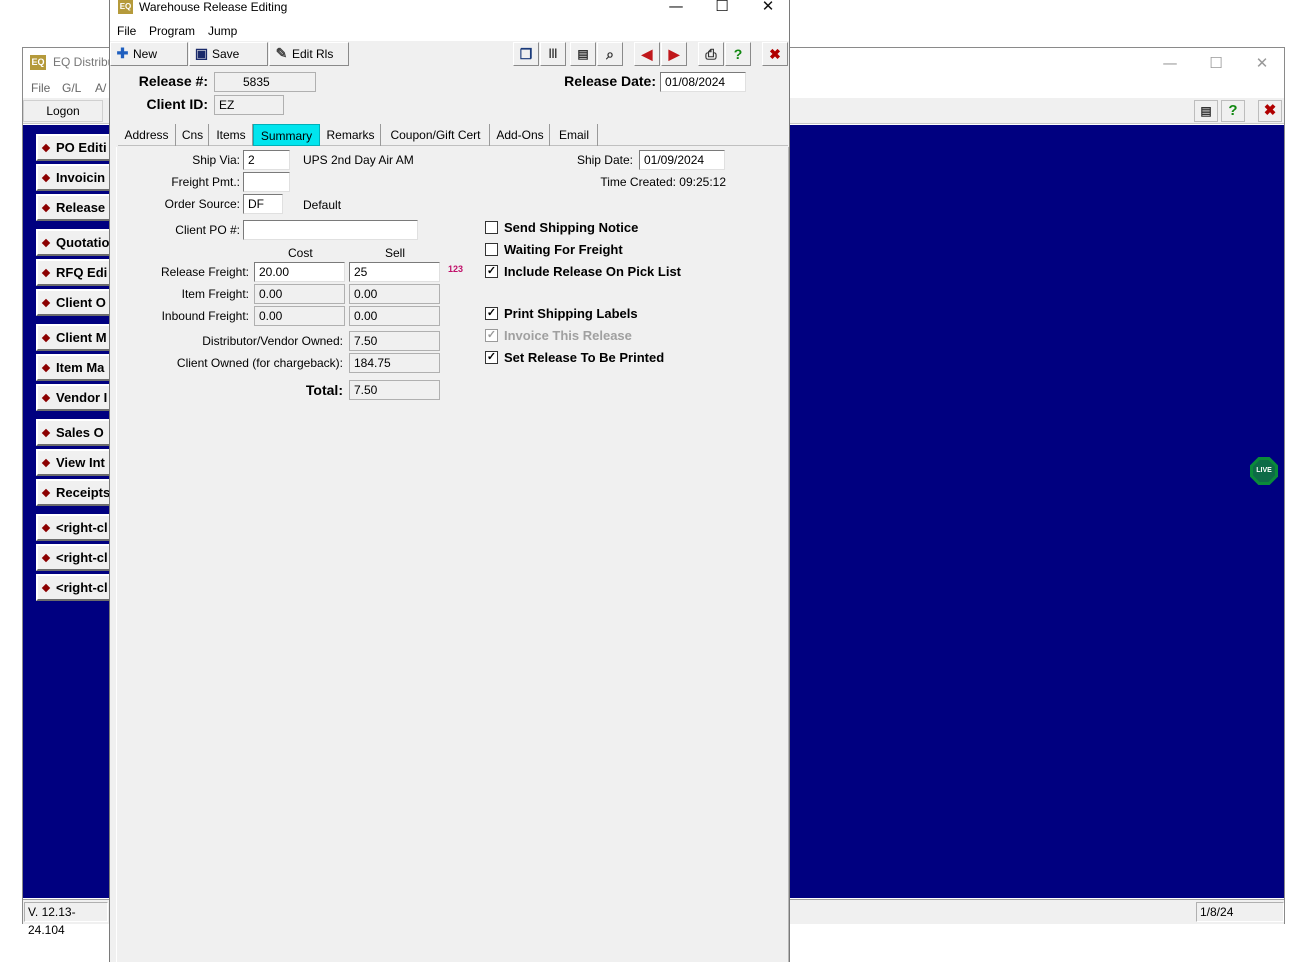  What do you see at coordinates (74, 432) in the screenshot?
I see `side-button-sales-orders: Sales O` at bounding box center [74, 432].